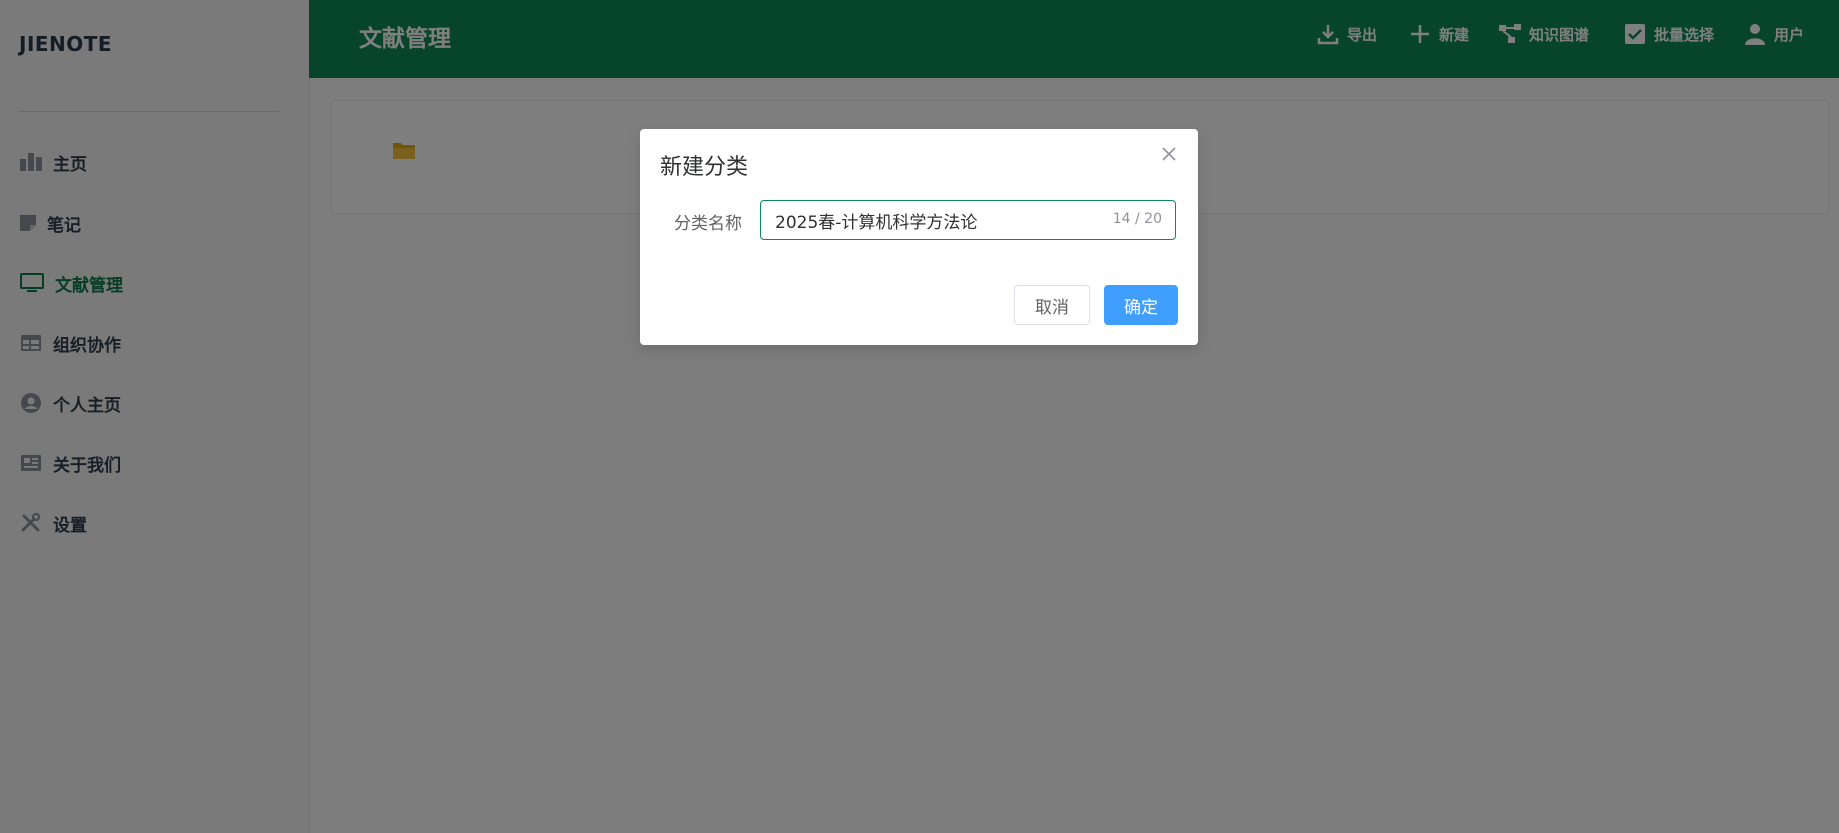 The image size is (1839, 833). I want to click on category-name-field: 14 / 20, so click(968, 220).